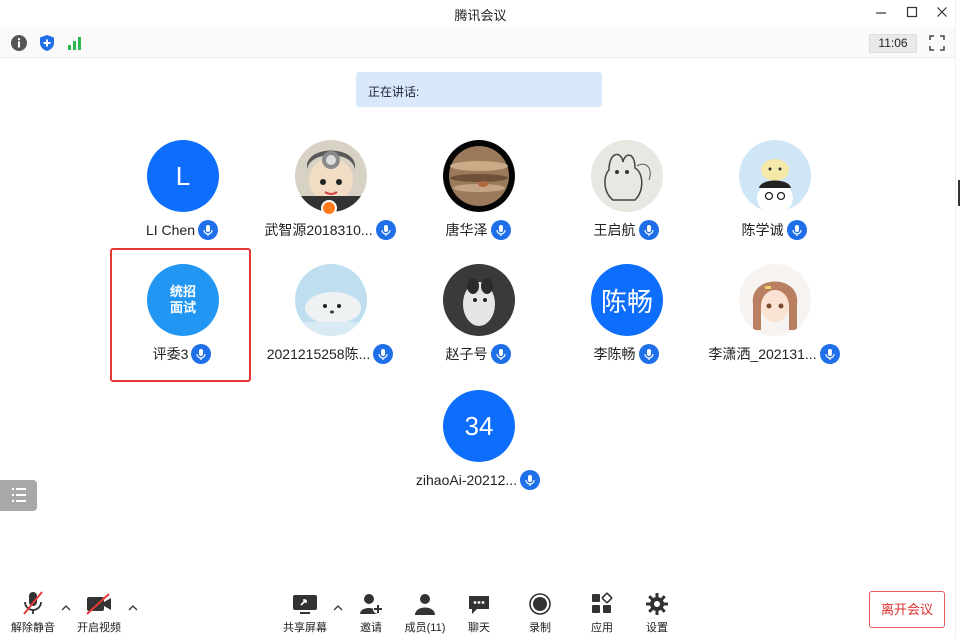 This screenshot has width=961, height=639. What do you see at coordinates (762, 230) in the screenshot?
I see `participant-name: 陈学诚` at bounding box center [762, 230].